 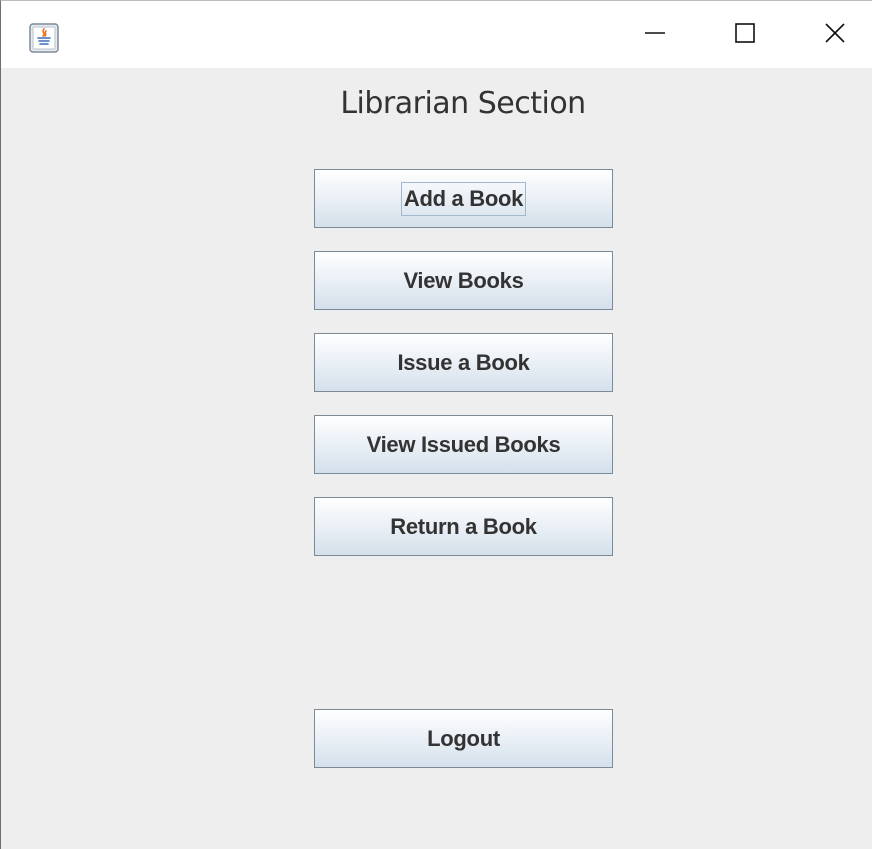 I want to click on close-icon, so click(x=835, y=35).